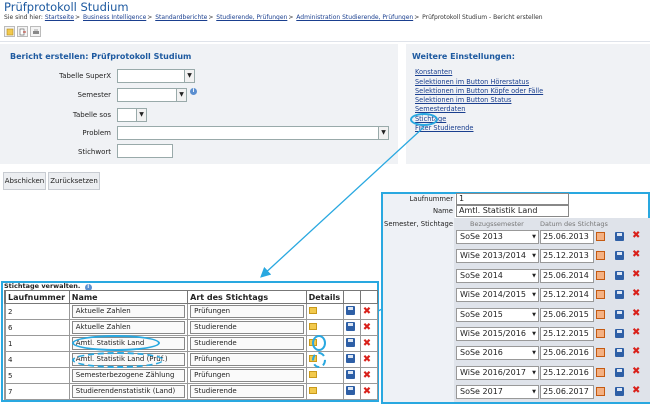 The width and height of the screenshot is (650, 404). I want to click on col-datum: Datum des Stichtags, so click(574, 224).